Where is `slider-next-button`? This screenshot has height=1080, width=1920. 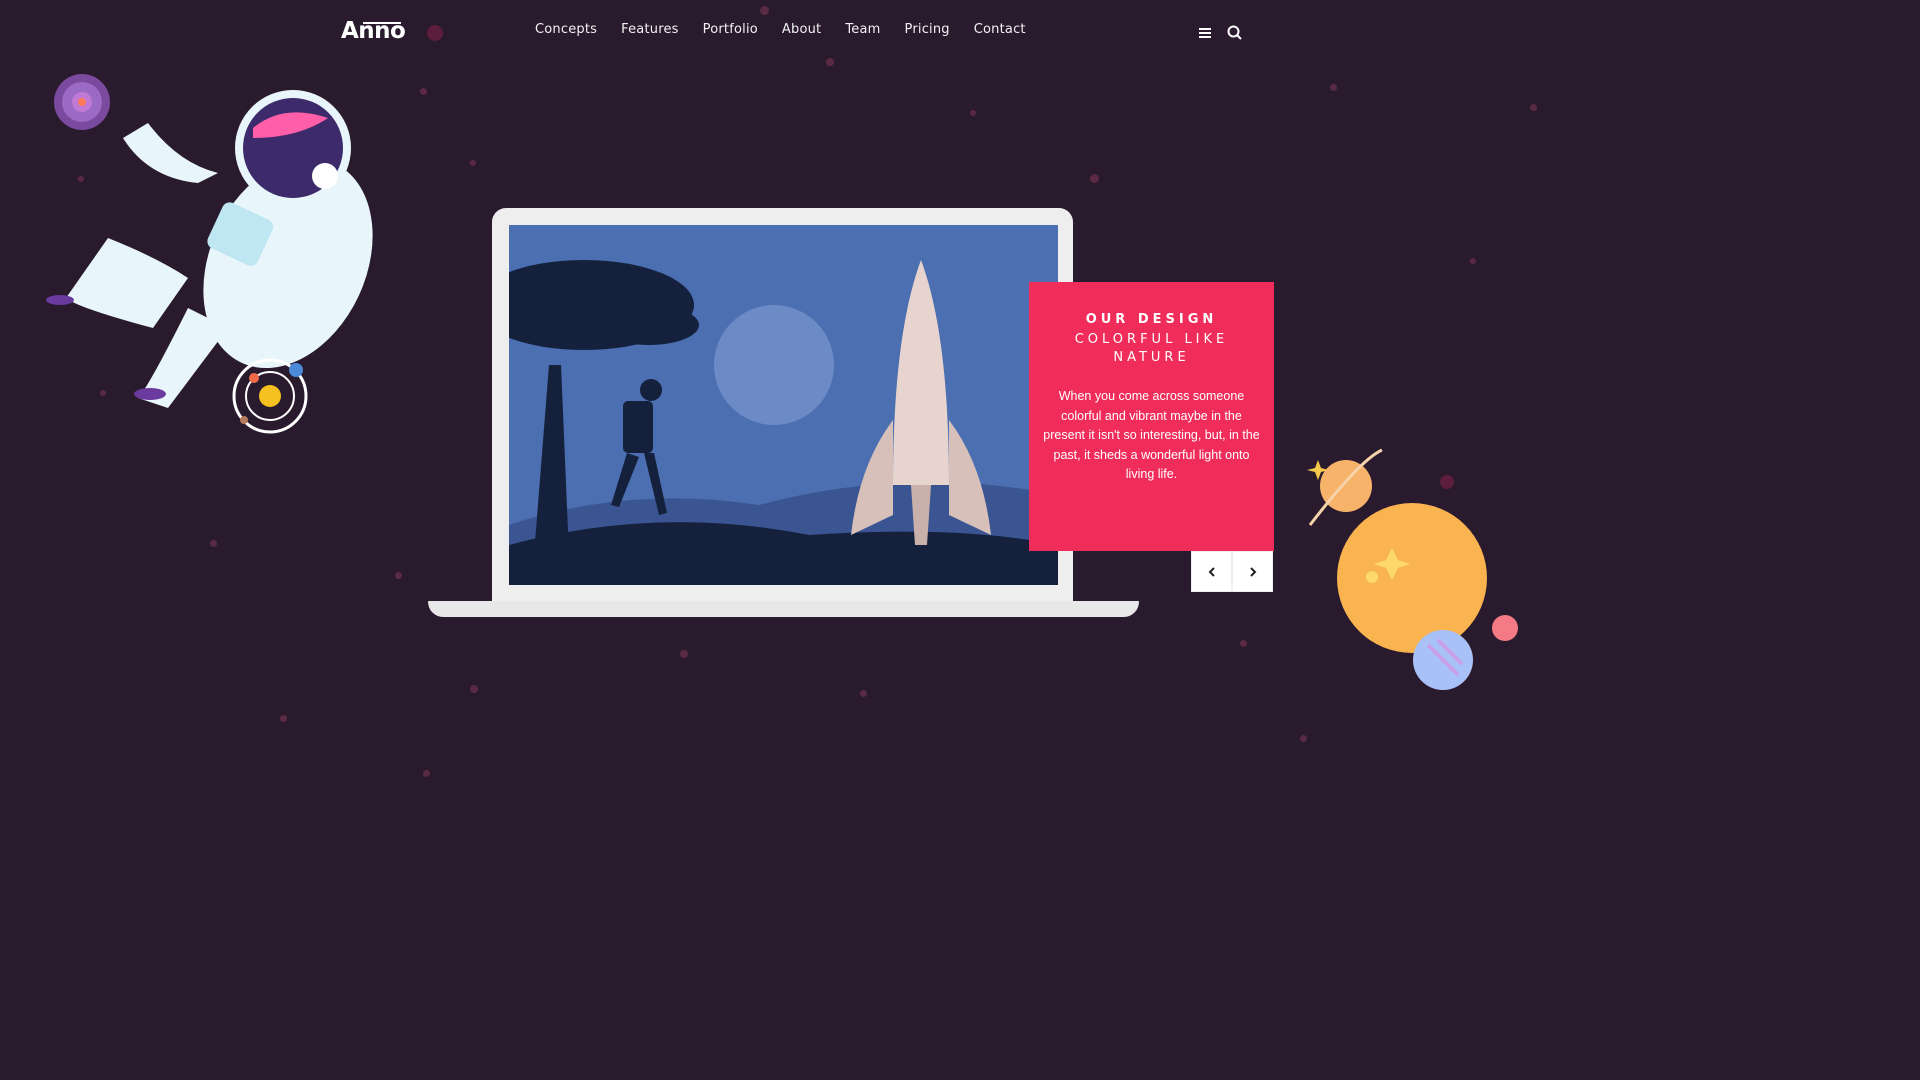 slider-next-button is located at coordinates (1252, 571).